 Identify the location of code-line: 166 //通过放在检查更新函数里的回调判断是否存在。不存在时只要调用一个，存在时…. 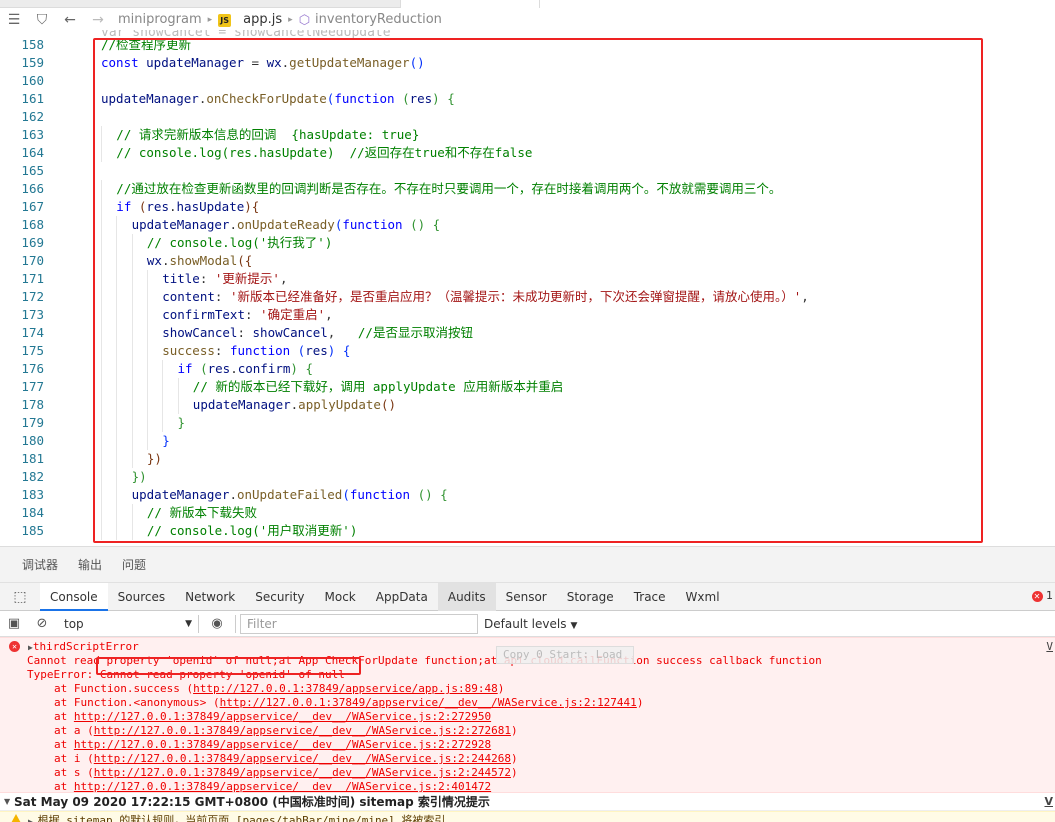
(527, 189).